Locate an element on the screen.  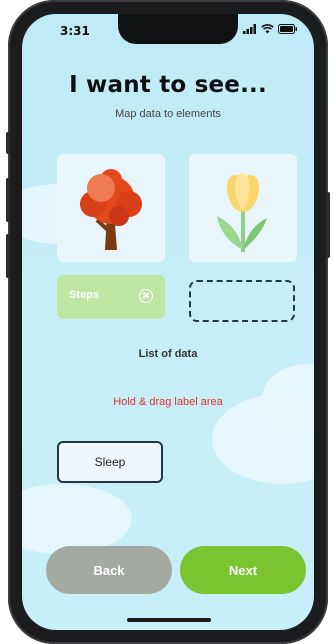
tree-icon is located at coordinates (111, 209).